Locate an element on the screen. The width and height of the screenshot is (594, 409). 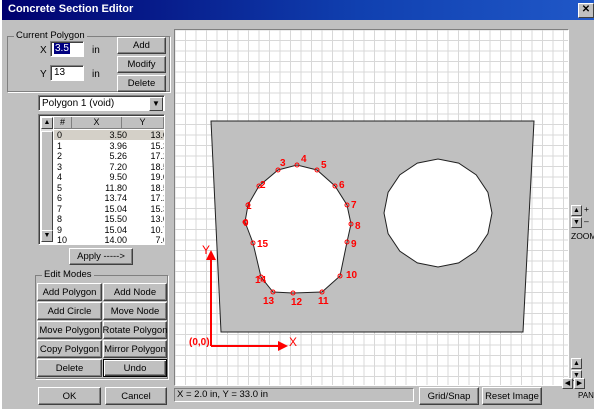
polygon-select-value: Polygon 1 (void) is located at coordinates (78, 103).